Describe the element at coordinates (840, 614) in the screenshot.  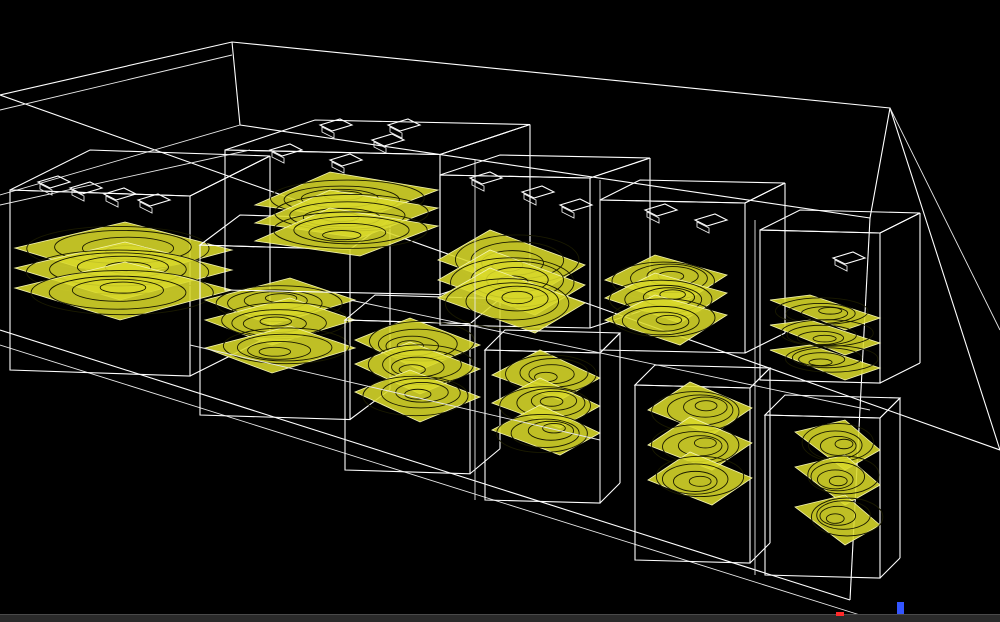
I see `x-axis-marker` at that location.